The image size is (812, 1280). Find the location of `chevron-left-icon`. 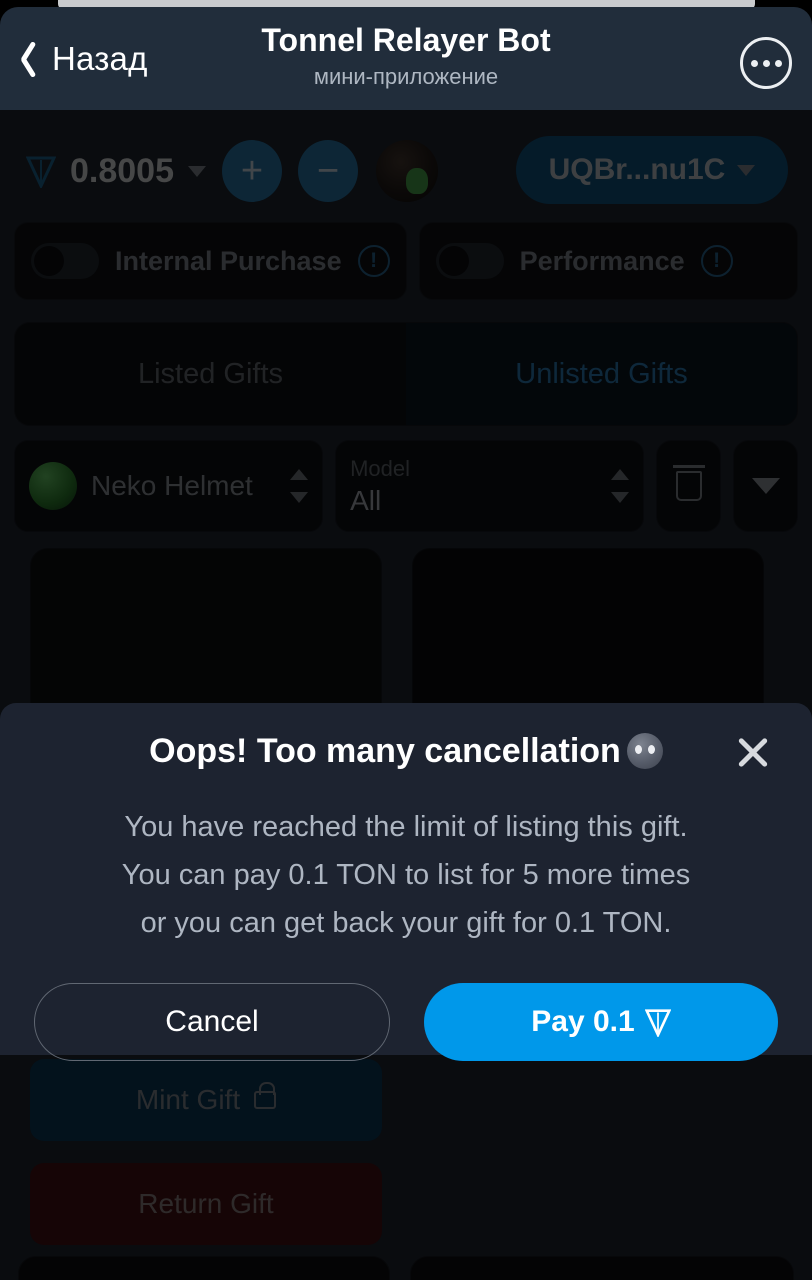

chevron-left-icon is located at coordinates (27, 59).